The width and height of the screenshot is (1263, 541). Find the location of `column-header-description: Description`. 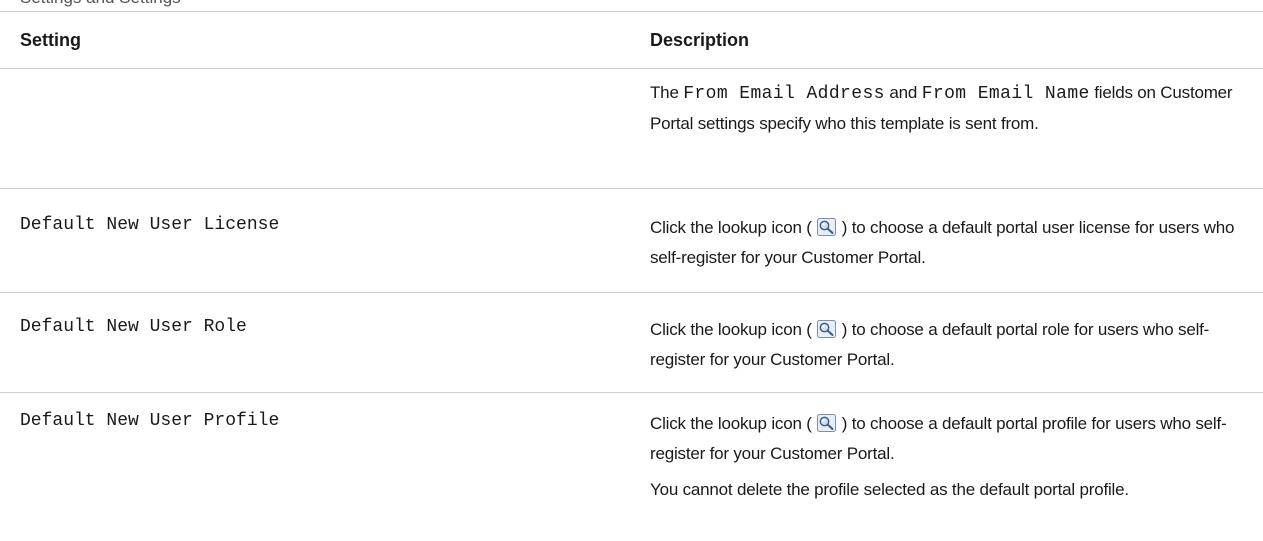

column-header-description: Description is located at coordinates (700, 40).